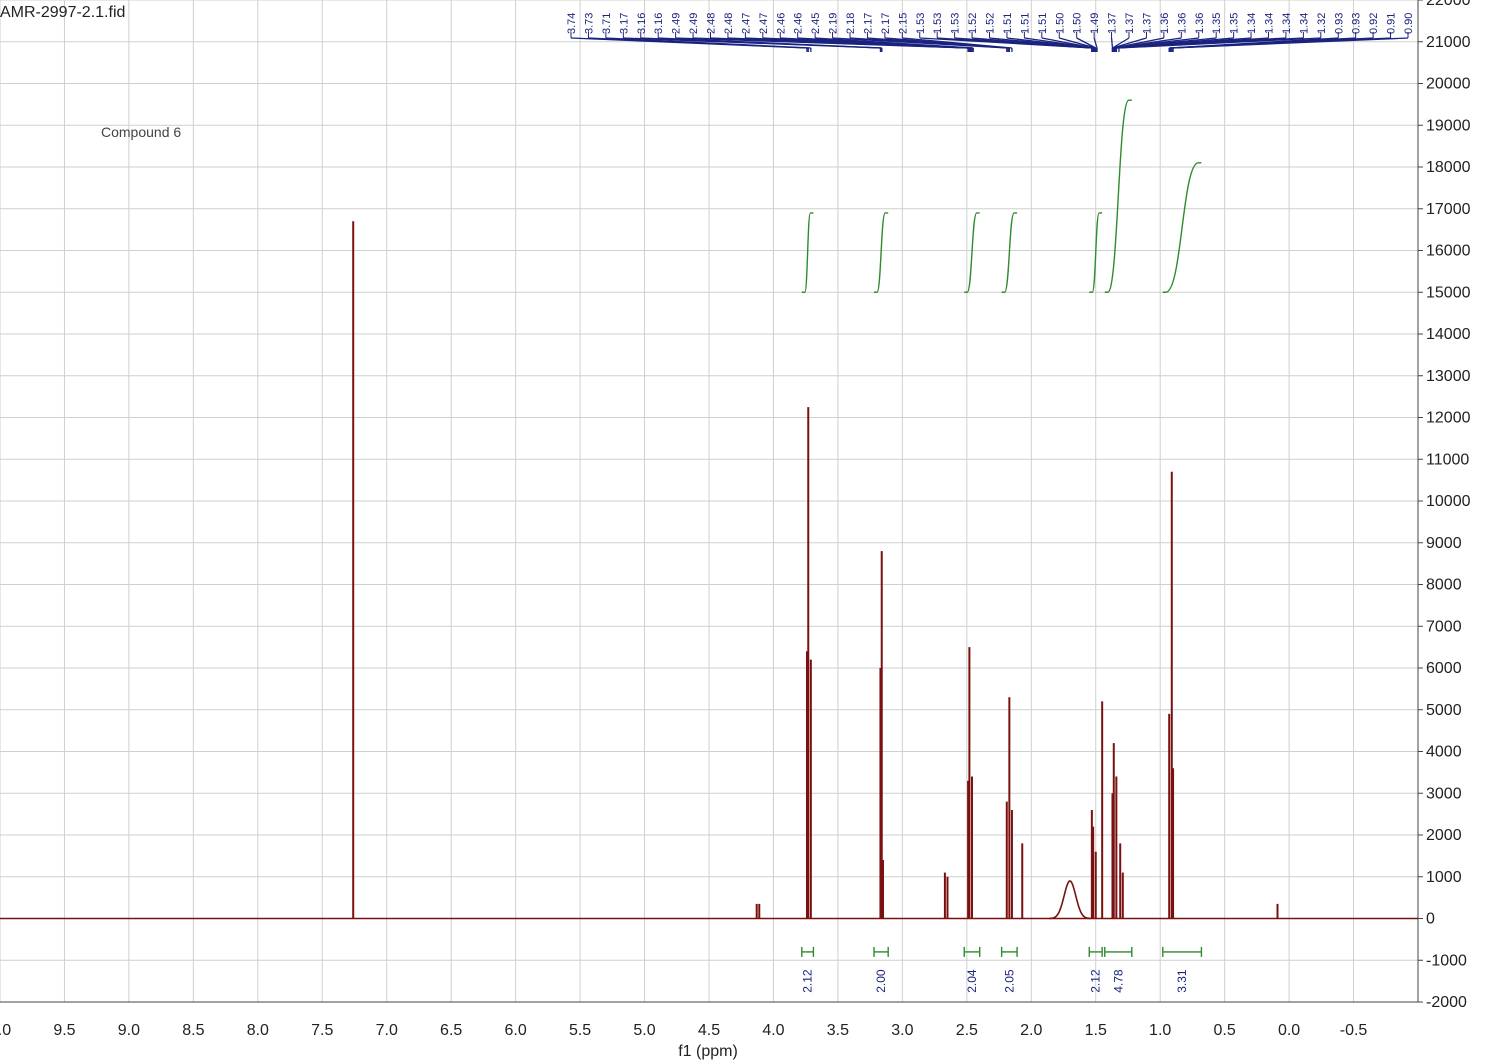 The image size is (1500, 1060). What do you see at coordinates (1448, 209) in the screenshot?
I see `y-tick-label: 17000` at bounding box center [1448, 209].